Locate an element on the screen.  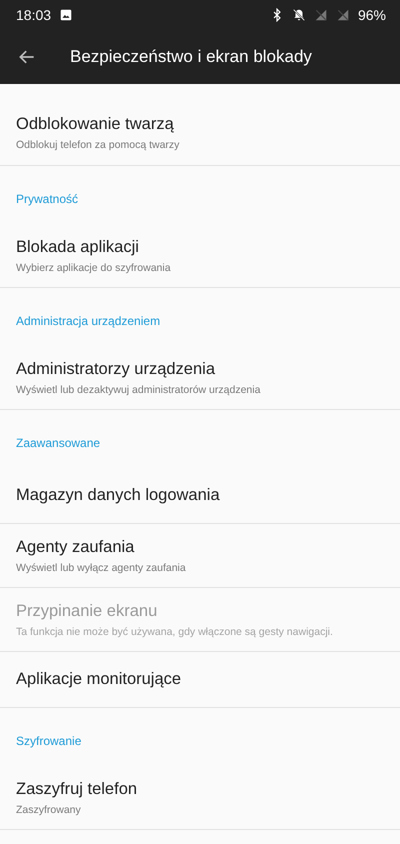
item-title: Agenty zaufania is located at coordinates (76, 547).